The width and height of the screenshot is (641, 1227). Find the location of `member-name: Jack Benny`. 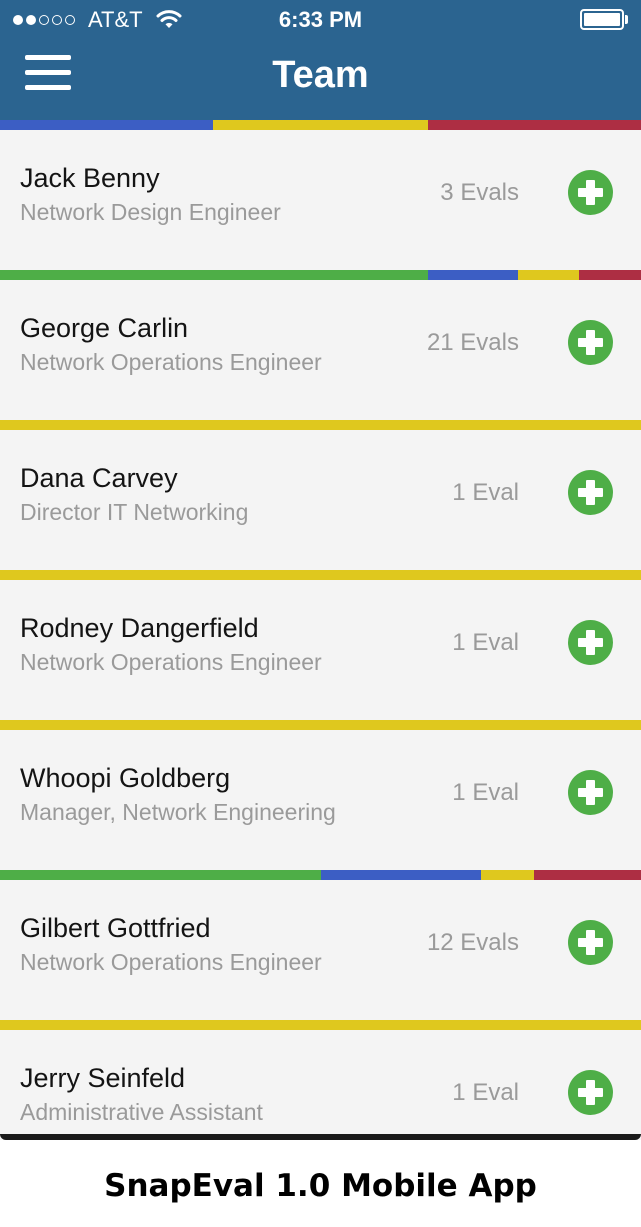

member-name: Jack Benny is located at coordinates (90, 178).